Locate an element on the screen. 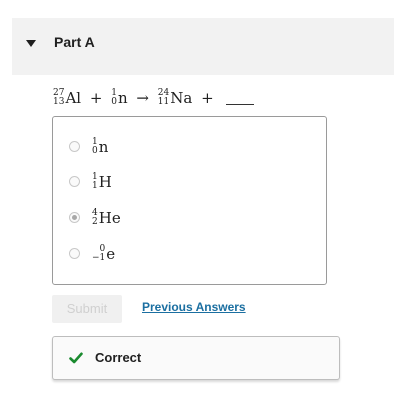 The width and height of the screenshot is (394, 401). choice-label: 0 −1 e is located at coordinates (104, 253).